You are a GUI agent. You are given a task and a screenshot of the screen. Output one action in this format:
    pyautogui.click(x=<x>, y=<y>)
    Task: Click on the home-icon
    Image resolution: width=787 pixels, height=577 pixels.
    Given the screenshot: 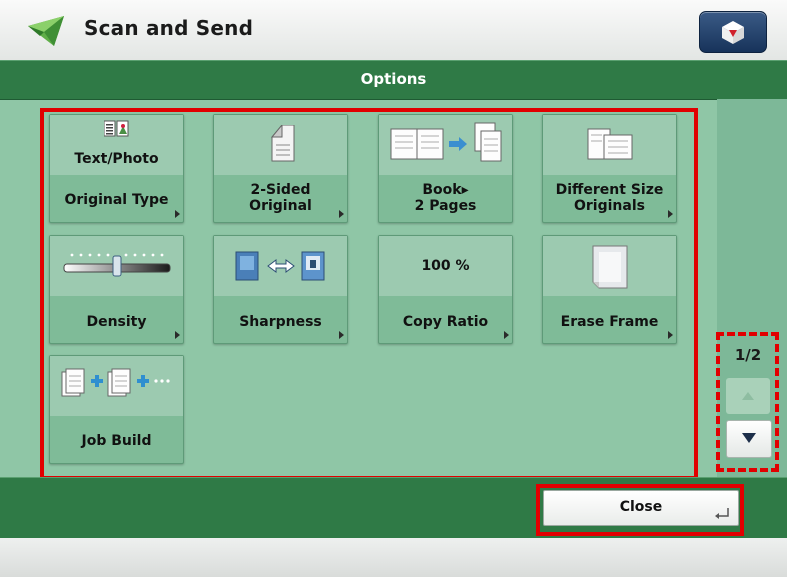 What is the action you would take?
    pyautogui.click(x=733, y=32)
    